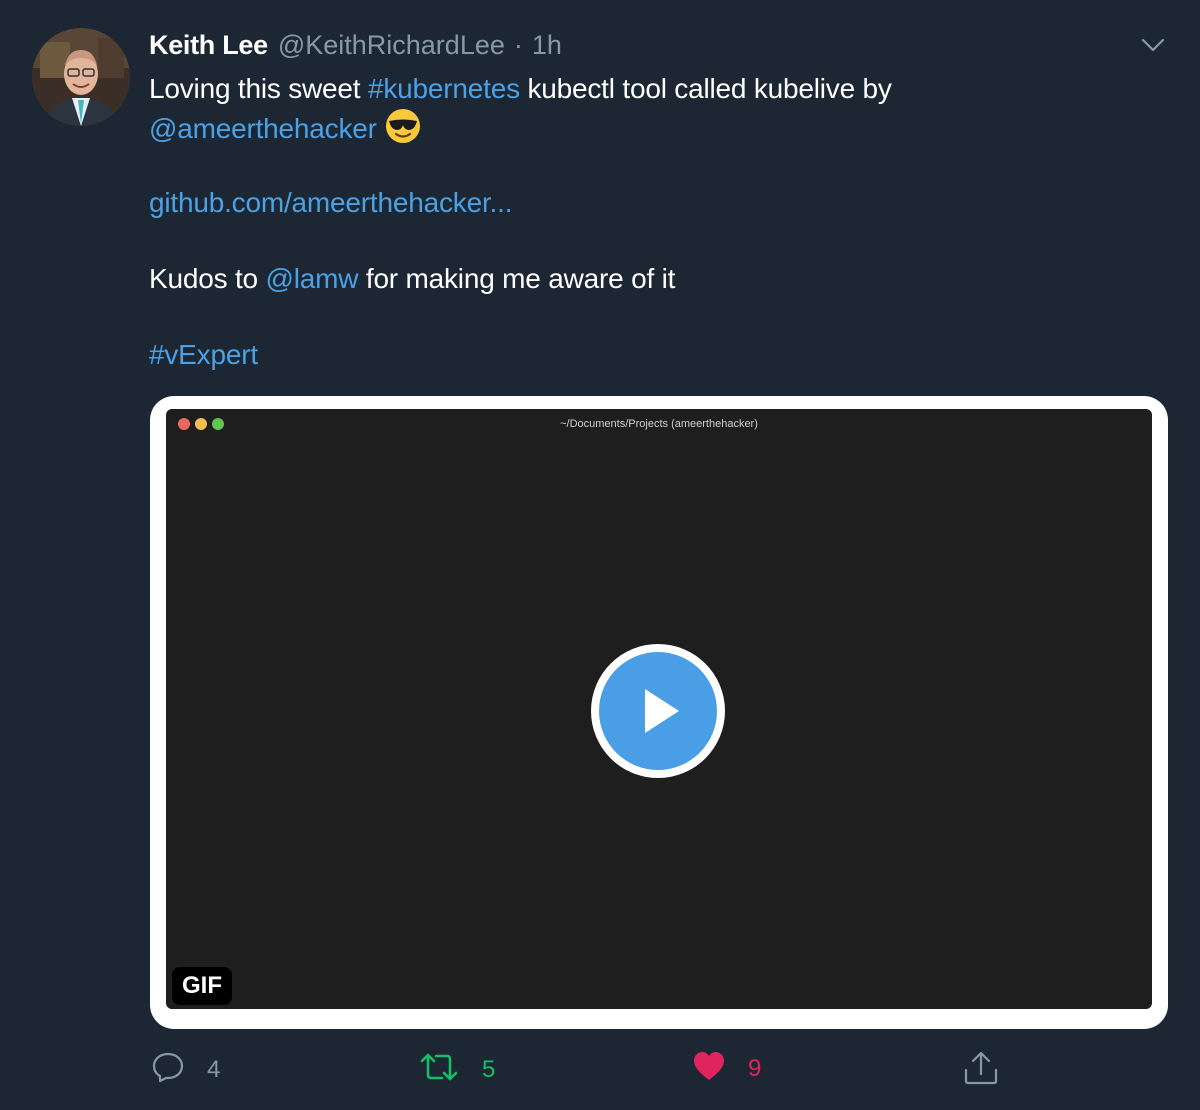 The image size is (1200, 1110). I want to click on tweet-line: @ameerthehacker, so click(649, 127).